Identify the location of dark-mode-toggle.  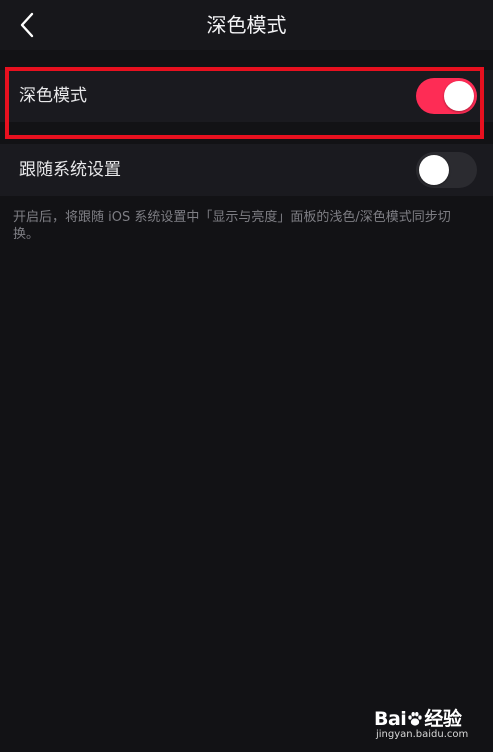
(446, 96).